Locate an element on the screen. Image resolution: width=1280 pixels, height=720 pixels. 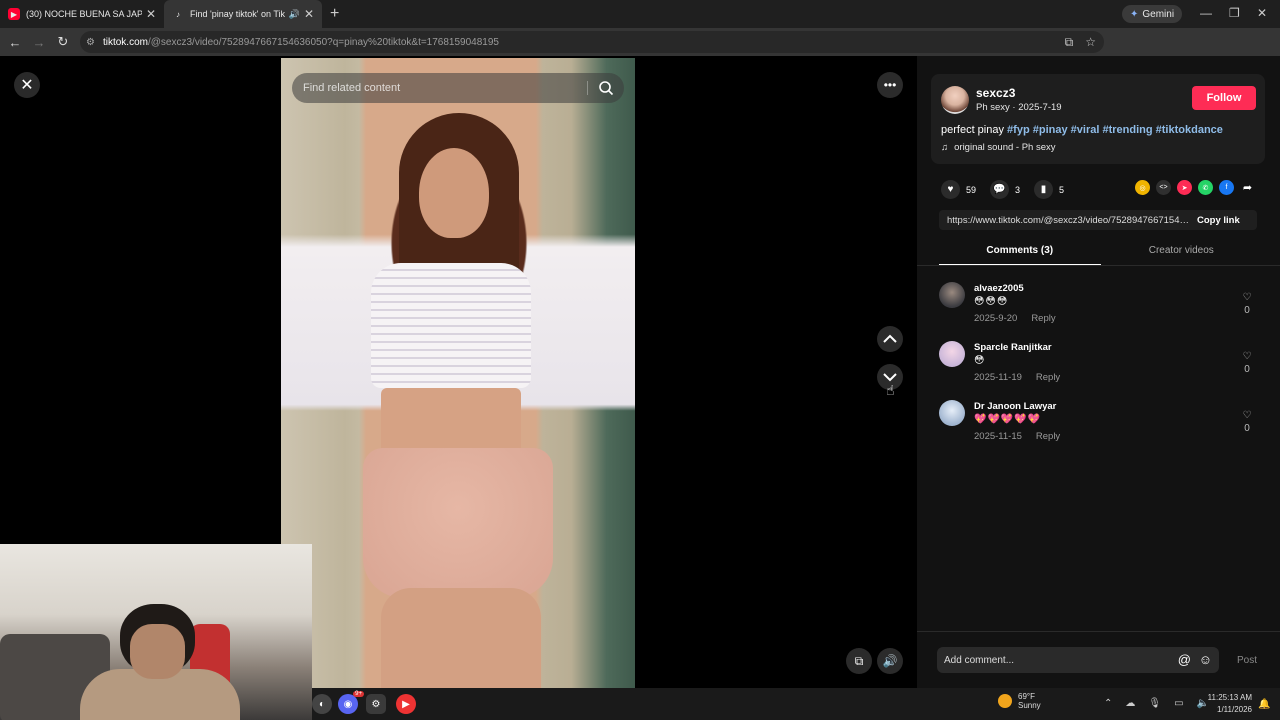
floating-player-button: ⧉ is located at coordinates (859, 661).